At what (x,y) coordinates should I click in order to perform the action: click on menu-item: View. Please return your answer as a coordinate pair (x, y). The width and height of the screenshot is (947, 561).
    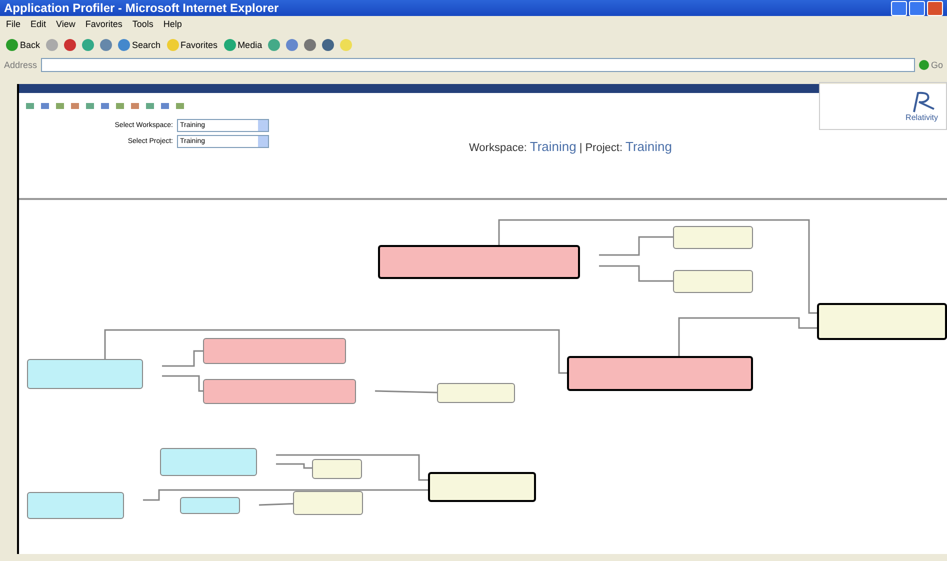
    Looking at the image, I should click on (66, 25).